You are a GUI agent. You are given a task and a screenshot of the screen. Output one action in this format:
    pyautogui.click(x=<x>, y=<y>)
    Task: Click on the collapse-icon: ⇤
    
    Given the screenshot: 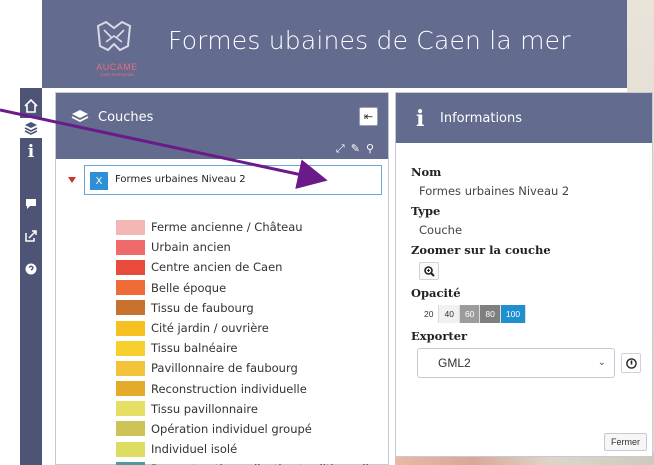 What is the action you would take?
    pyautogui.click(x=368, y=116)
    